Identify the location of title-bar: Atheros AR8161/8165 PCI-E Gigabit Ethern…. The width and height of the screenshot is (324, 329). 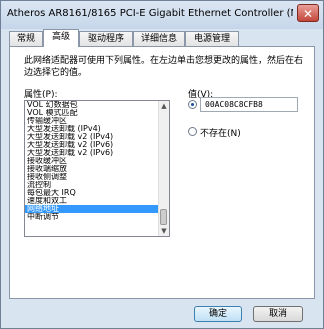
(162, 15).